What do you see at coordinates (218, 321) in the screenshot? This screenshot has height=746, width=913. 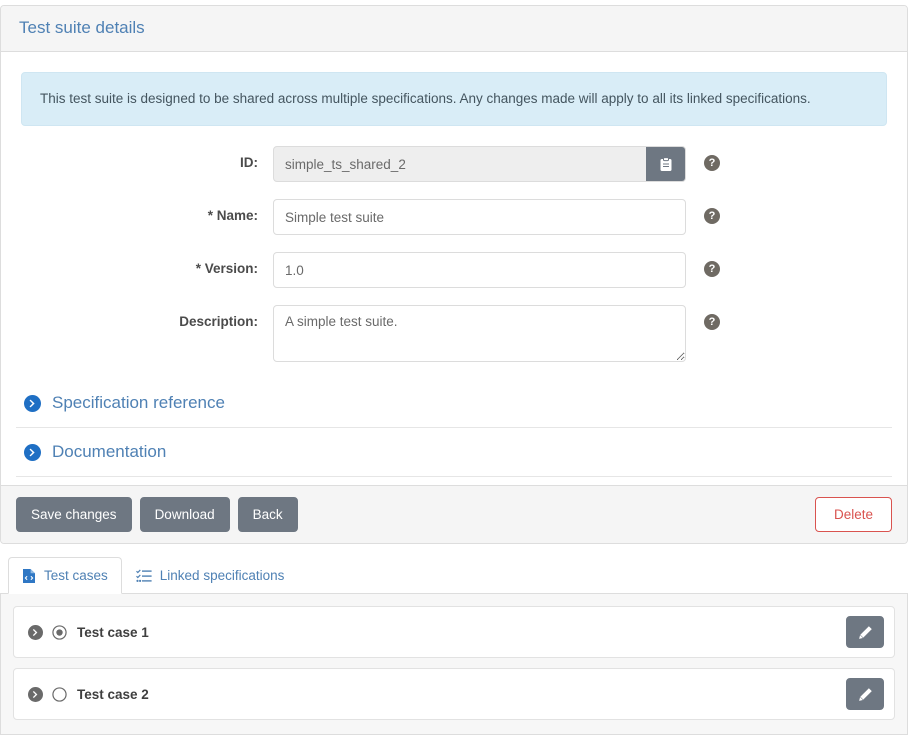 I see `description-label: Description:` at bounding box center [218, 321].